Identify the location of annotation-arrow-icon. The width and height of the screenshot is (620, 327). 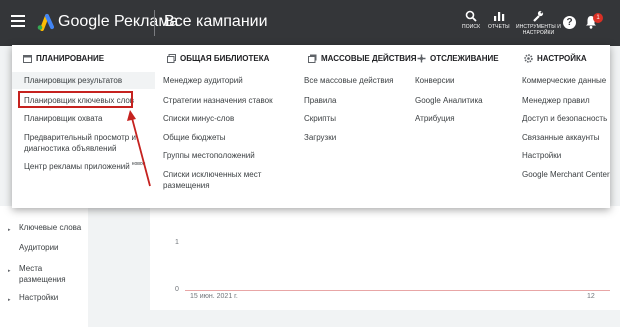
(139, 148).